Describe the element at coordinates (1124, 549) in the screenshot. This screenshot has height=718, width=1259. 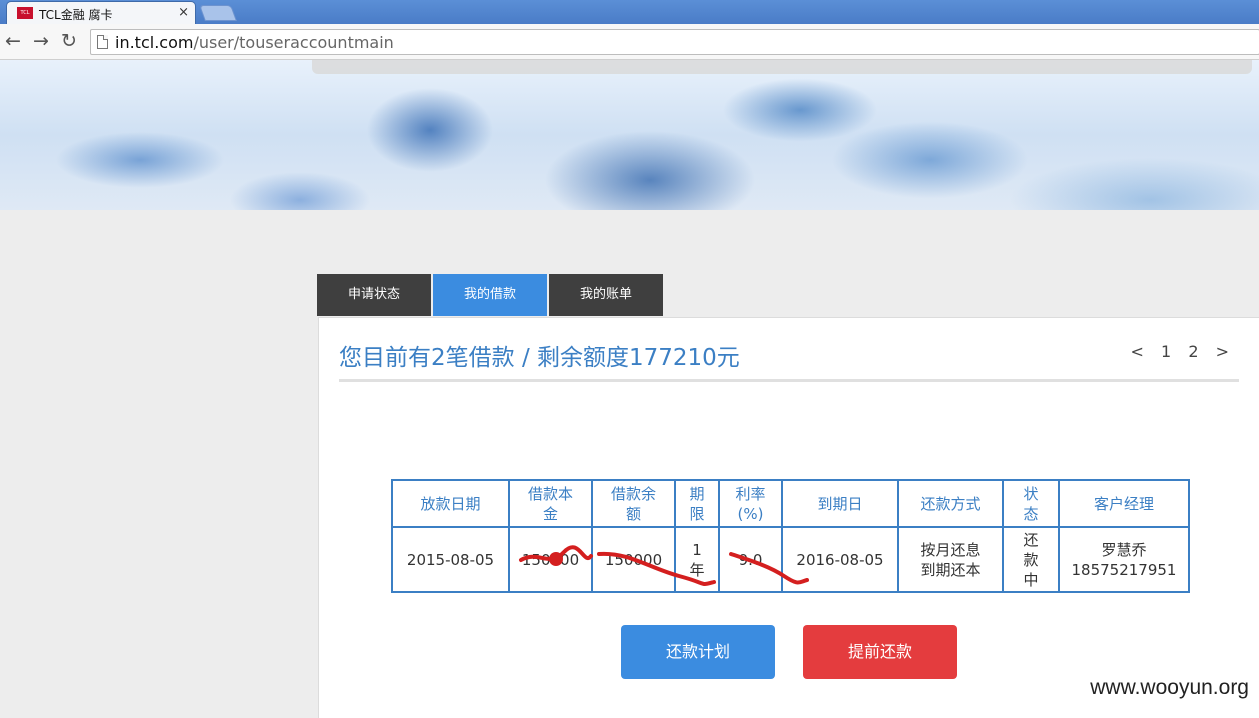
I see `manager-name: 罗慧乔` at that location.